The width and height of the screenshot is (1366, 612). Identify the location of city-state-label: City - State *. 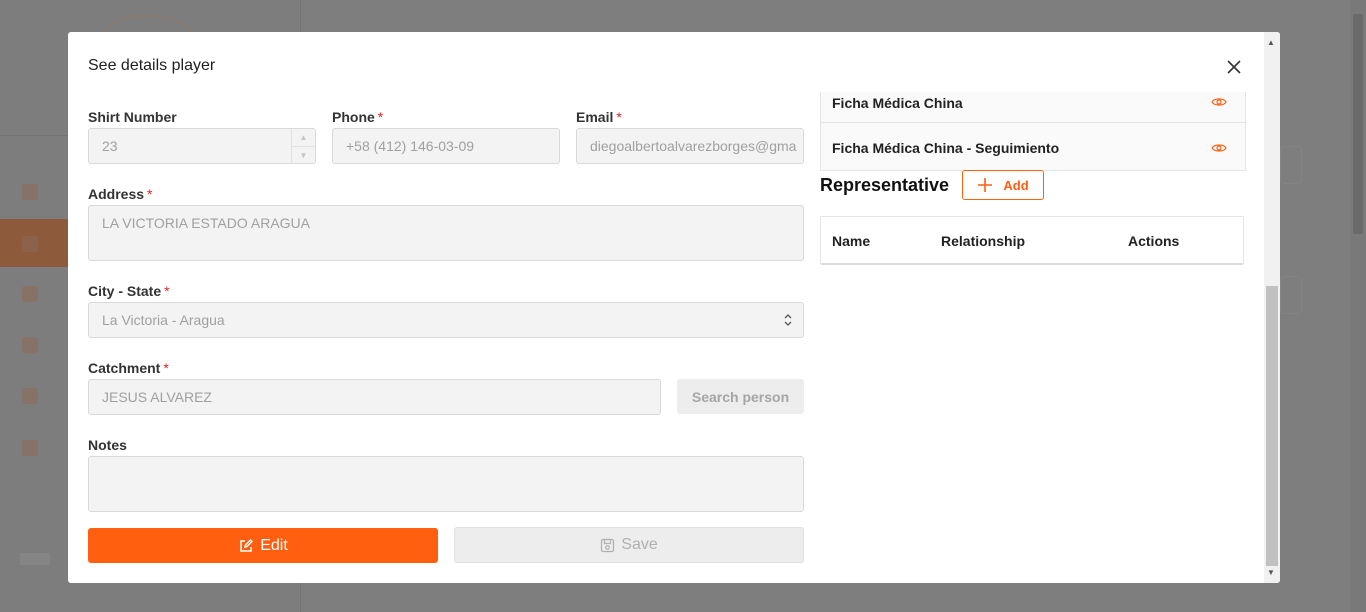
(129, 291).